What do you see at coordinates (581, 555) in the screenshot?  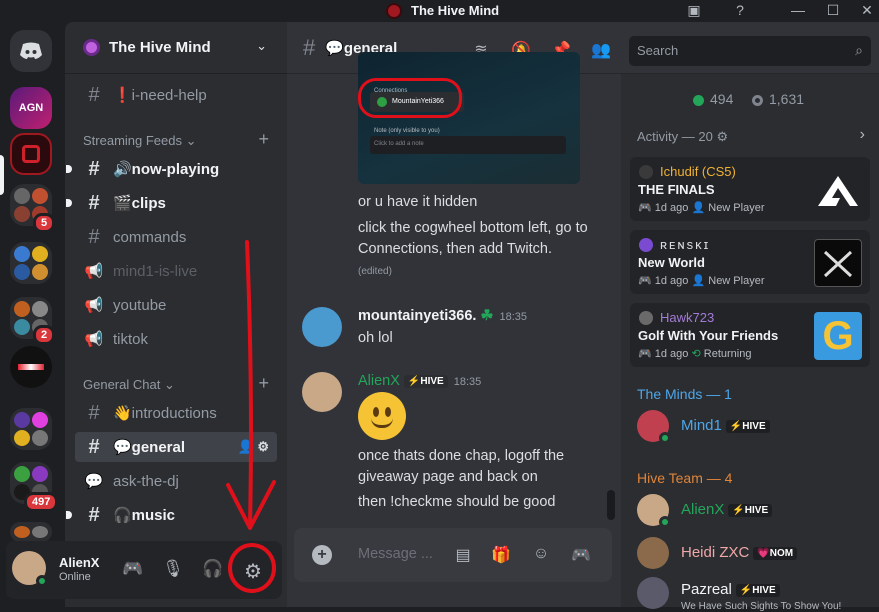 I see `apps-icon: 🎮` at bounding box center [581, 555].